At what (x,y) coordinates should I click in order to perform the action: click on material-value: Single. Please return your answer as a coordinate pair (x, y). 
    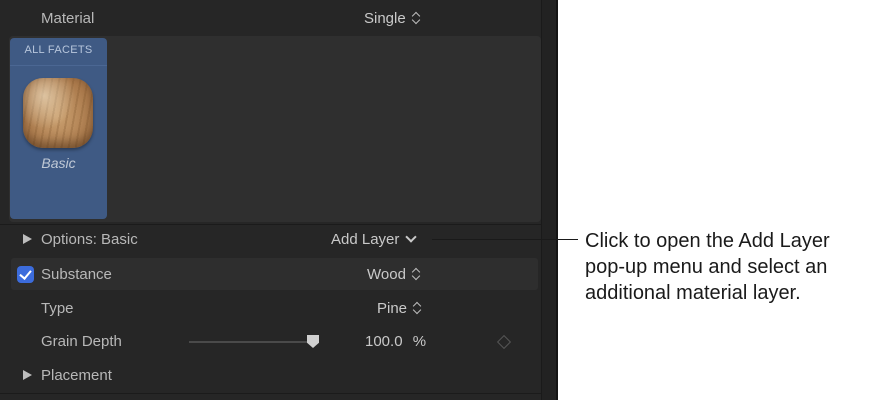
    Looking at the image, I should click on (385, 18).